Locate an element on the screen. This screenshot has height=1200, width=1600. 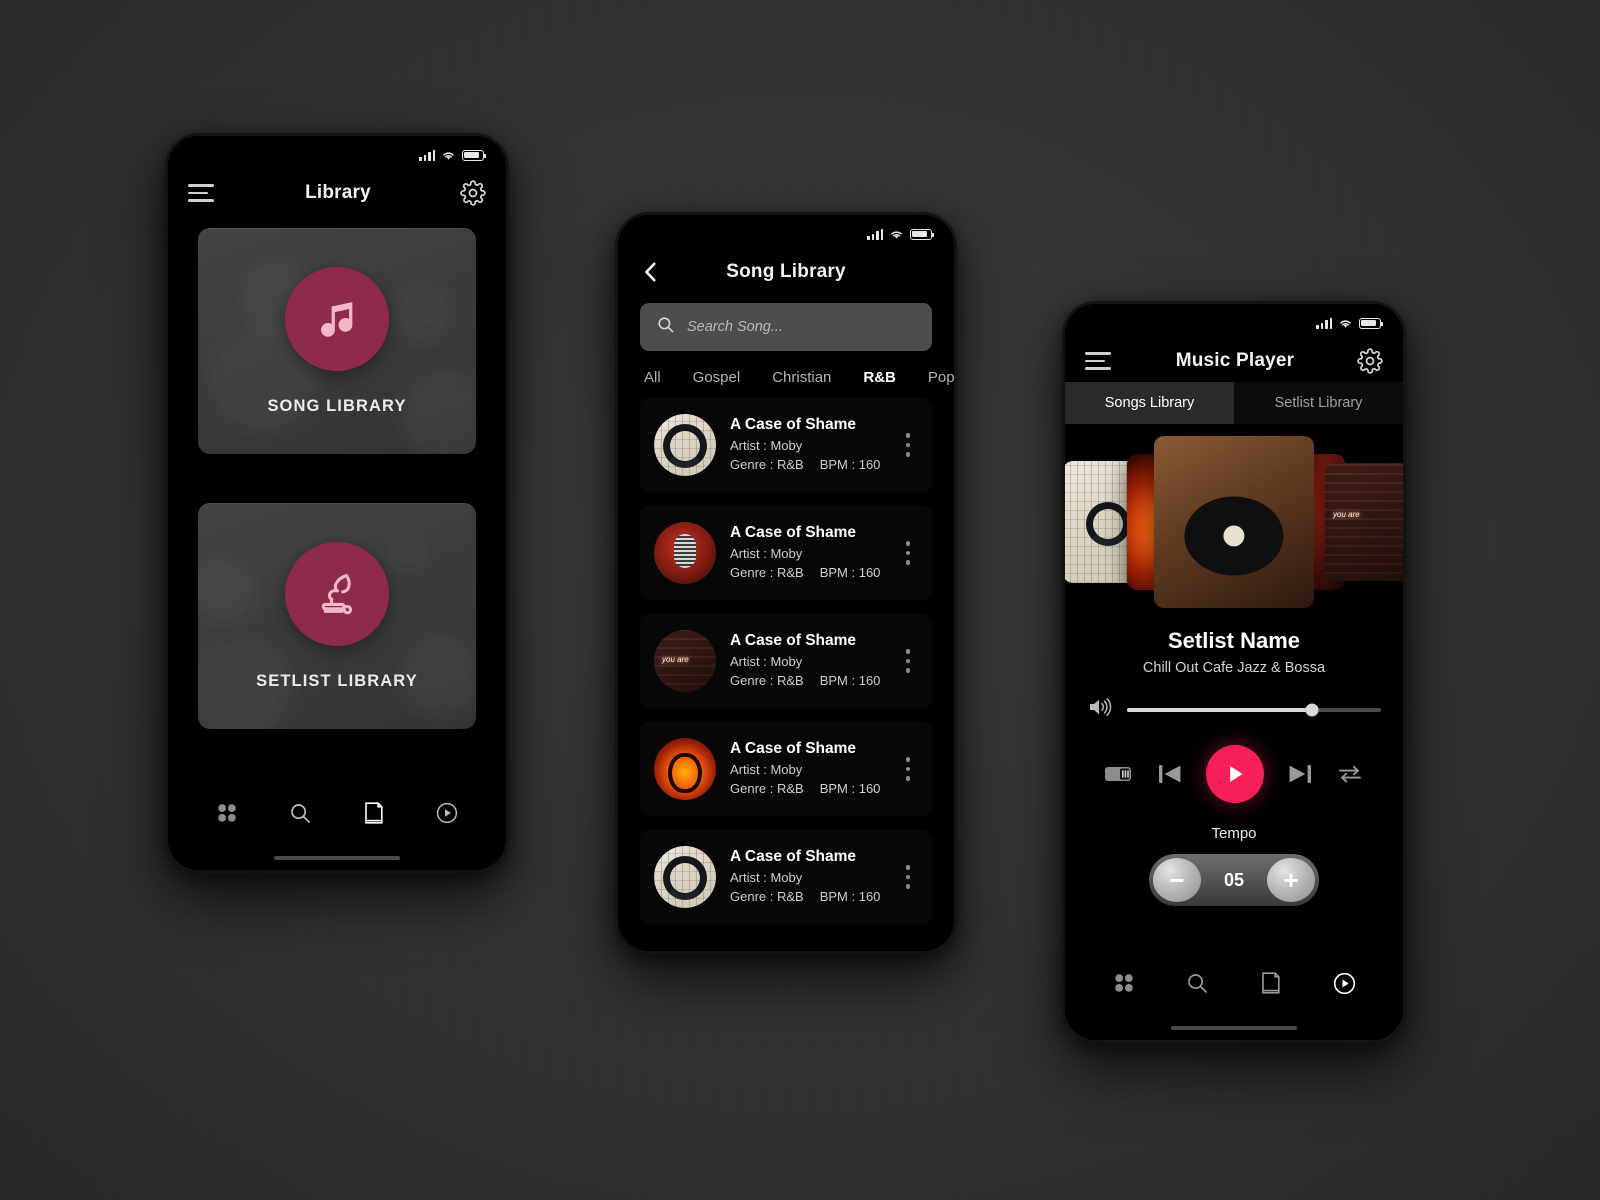
tab-setlist-library: Setlist Library is located at coordinates (1318, 403).